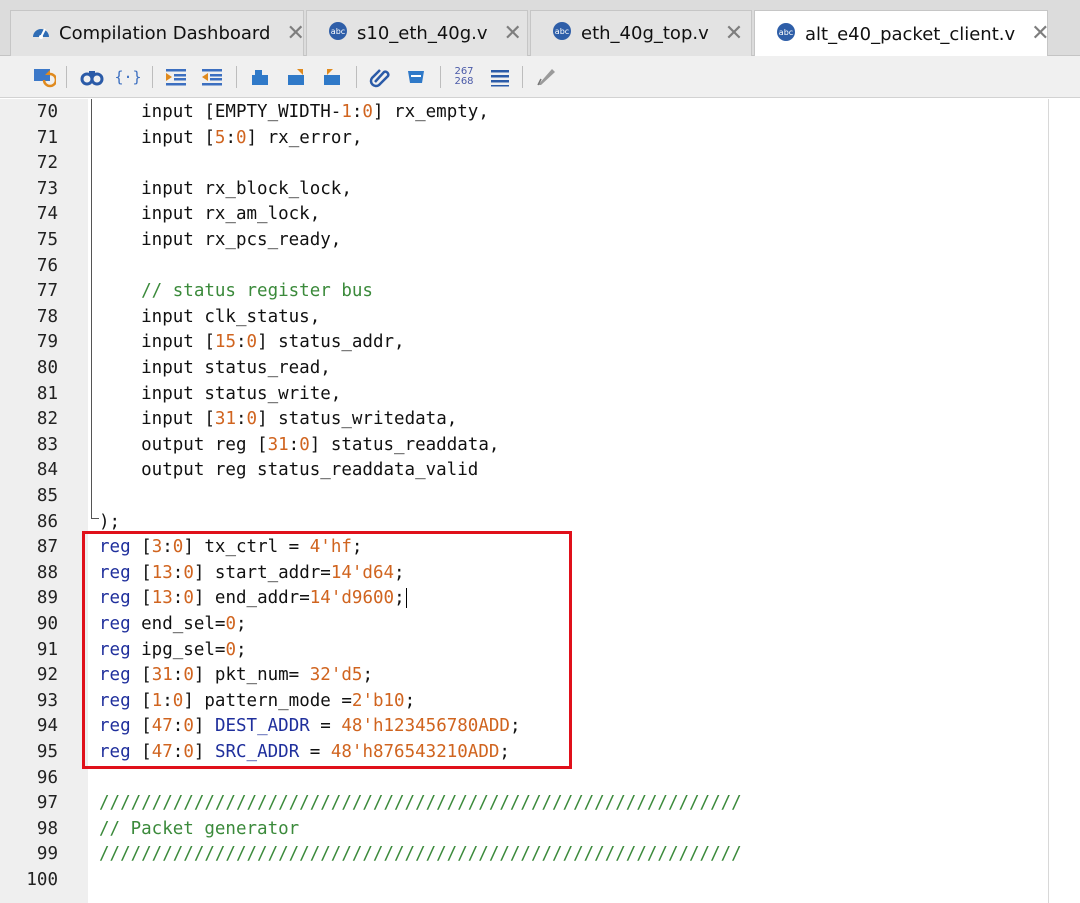 This screenshot has height=903, width=1080. I want to click on code-line: 70 input [EMPTY_WIDTH-1:0] rx_empty,, so click(524, 113).